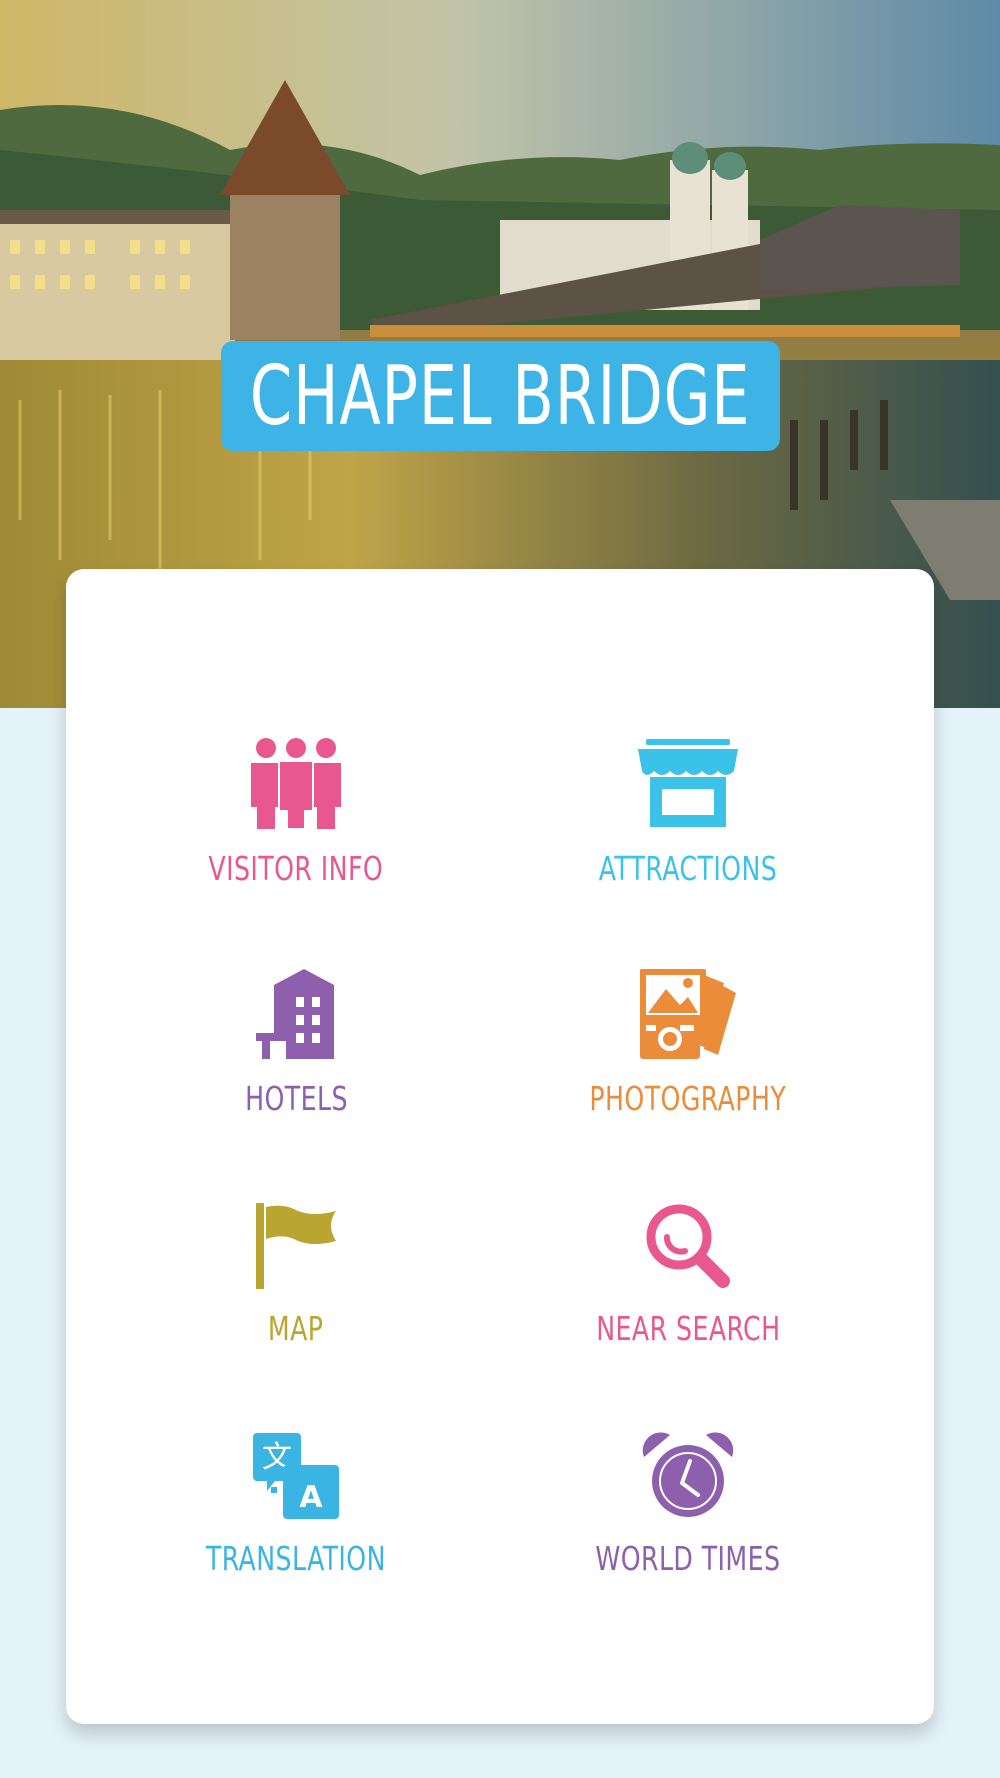  I want to click on flag-icon, so click(296, 1239).